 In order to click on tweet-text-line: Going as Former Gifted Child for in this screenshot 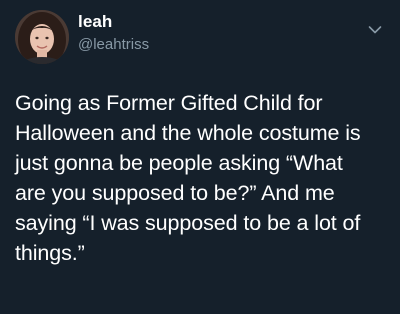, I will do `click(169, 103)`.